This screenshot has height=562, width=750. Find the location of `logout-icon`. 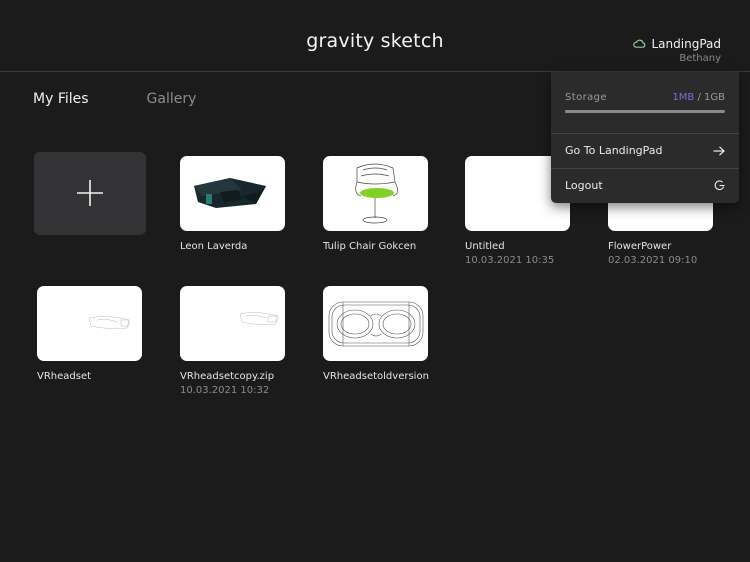

logout-icon is located at coordinates (719, 185).